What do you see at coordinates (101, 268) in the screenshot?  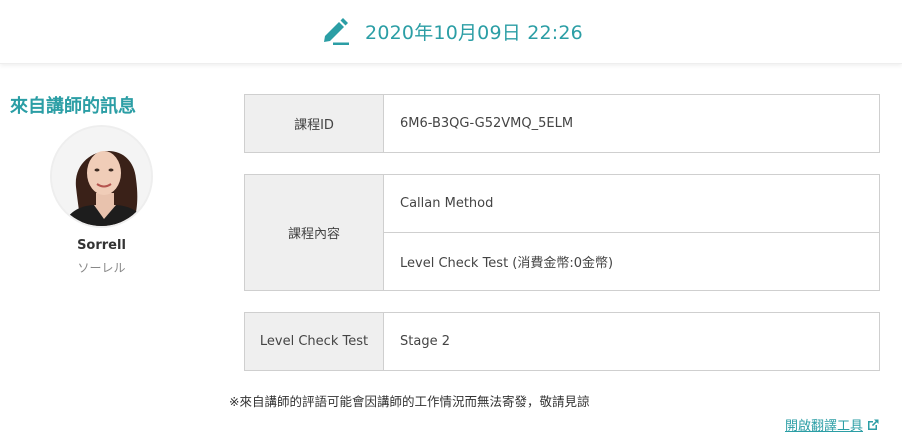 I see `teacher-name-kana: ソーレル` at bounding box center [101, 268].